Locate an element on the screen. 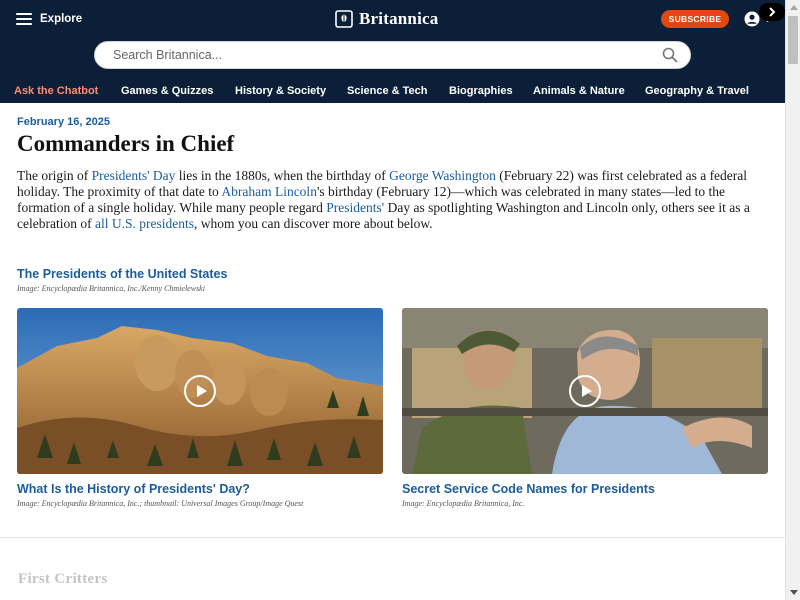 The height and width of the screenshot is (600, 800). video-thumbnail-rushmore is located at coordinates (200, 391).